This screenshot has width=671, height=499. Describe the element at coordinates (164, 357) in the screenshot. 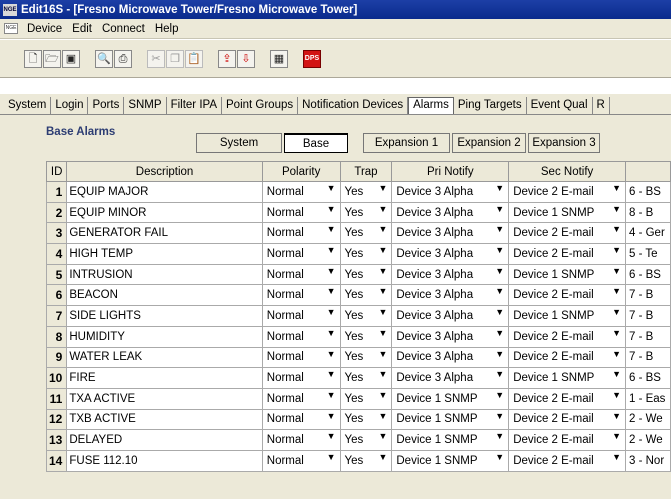

I see `description-cell: WATER LEAK` at that location.